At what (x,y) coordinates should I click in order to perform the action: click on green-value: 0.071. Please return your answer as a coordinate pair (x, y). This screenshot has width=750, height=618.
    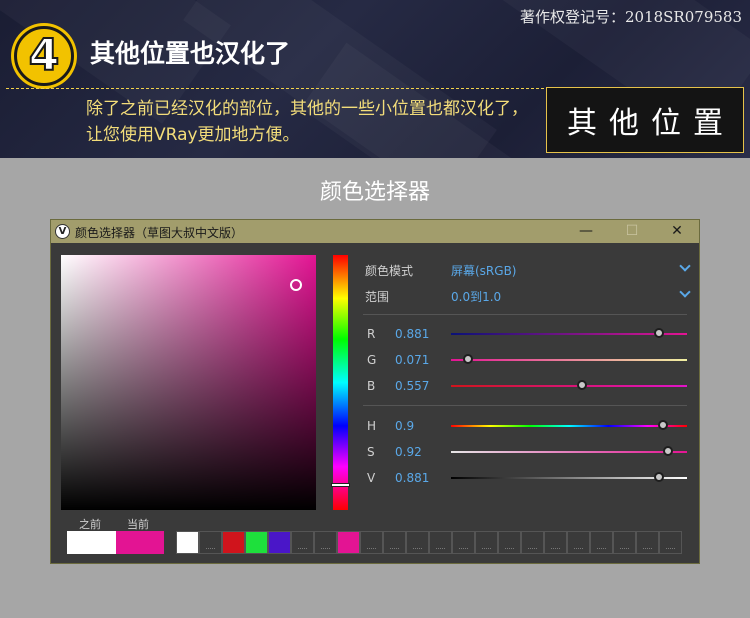
    Looking at the image, I should click on (412, 360).